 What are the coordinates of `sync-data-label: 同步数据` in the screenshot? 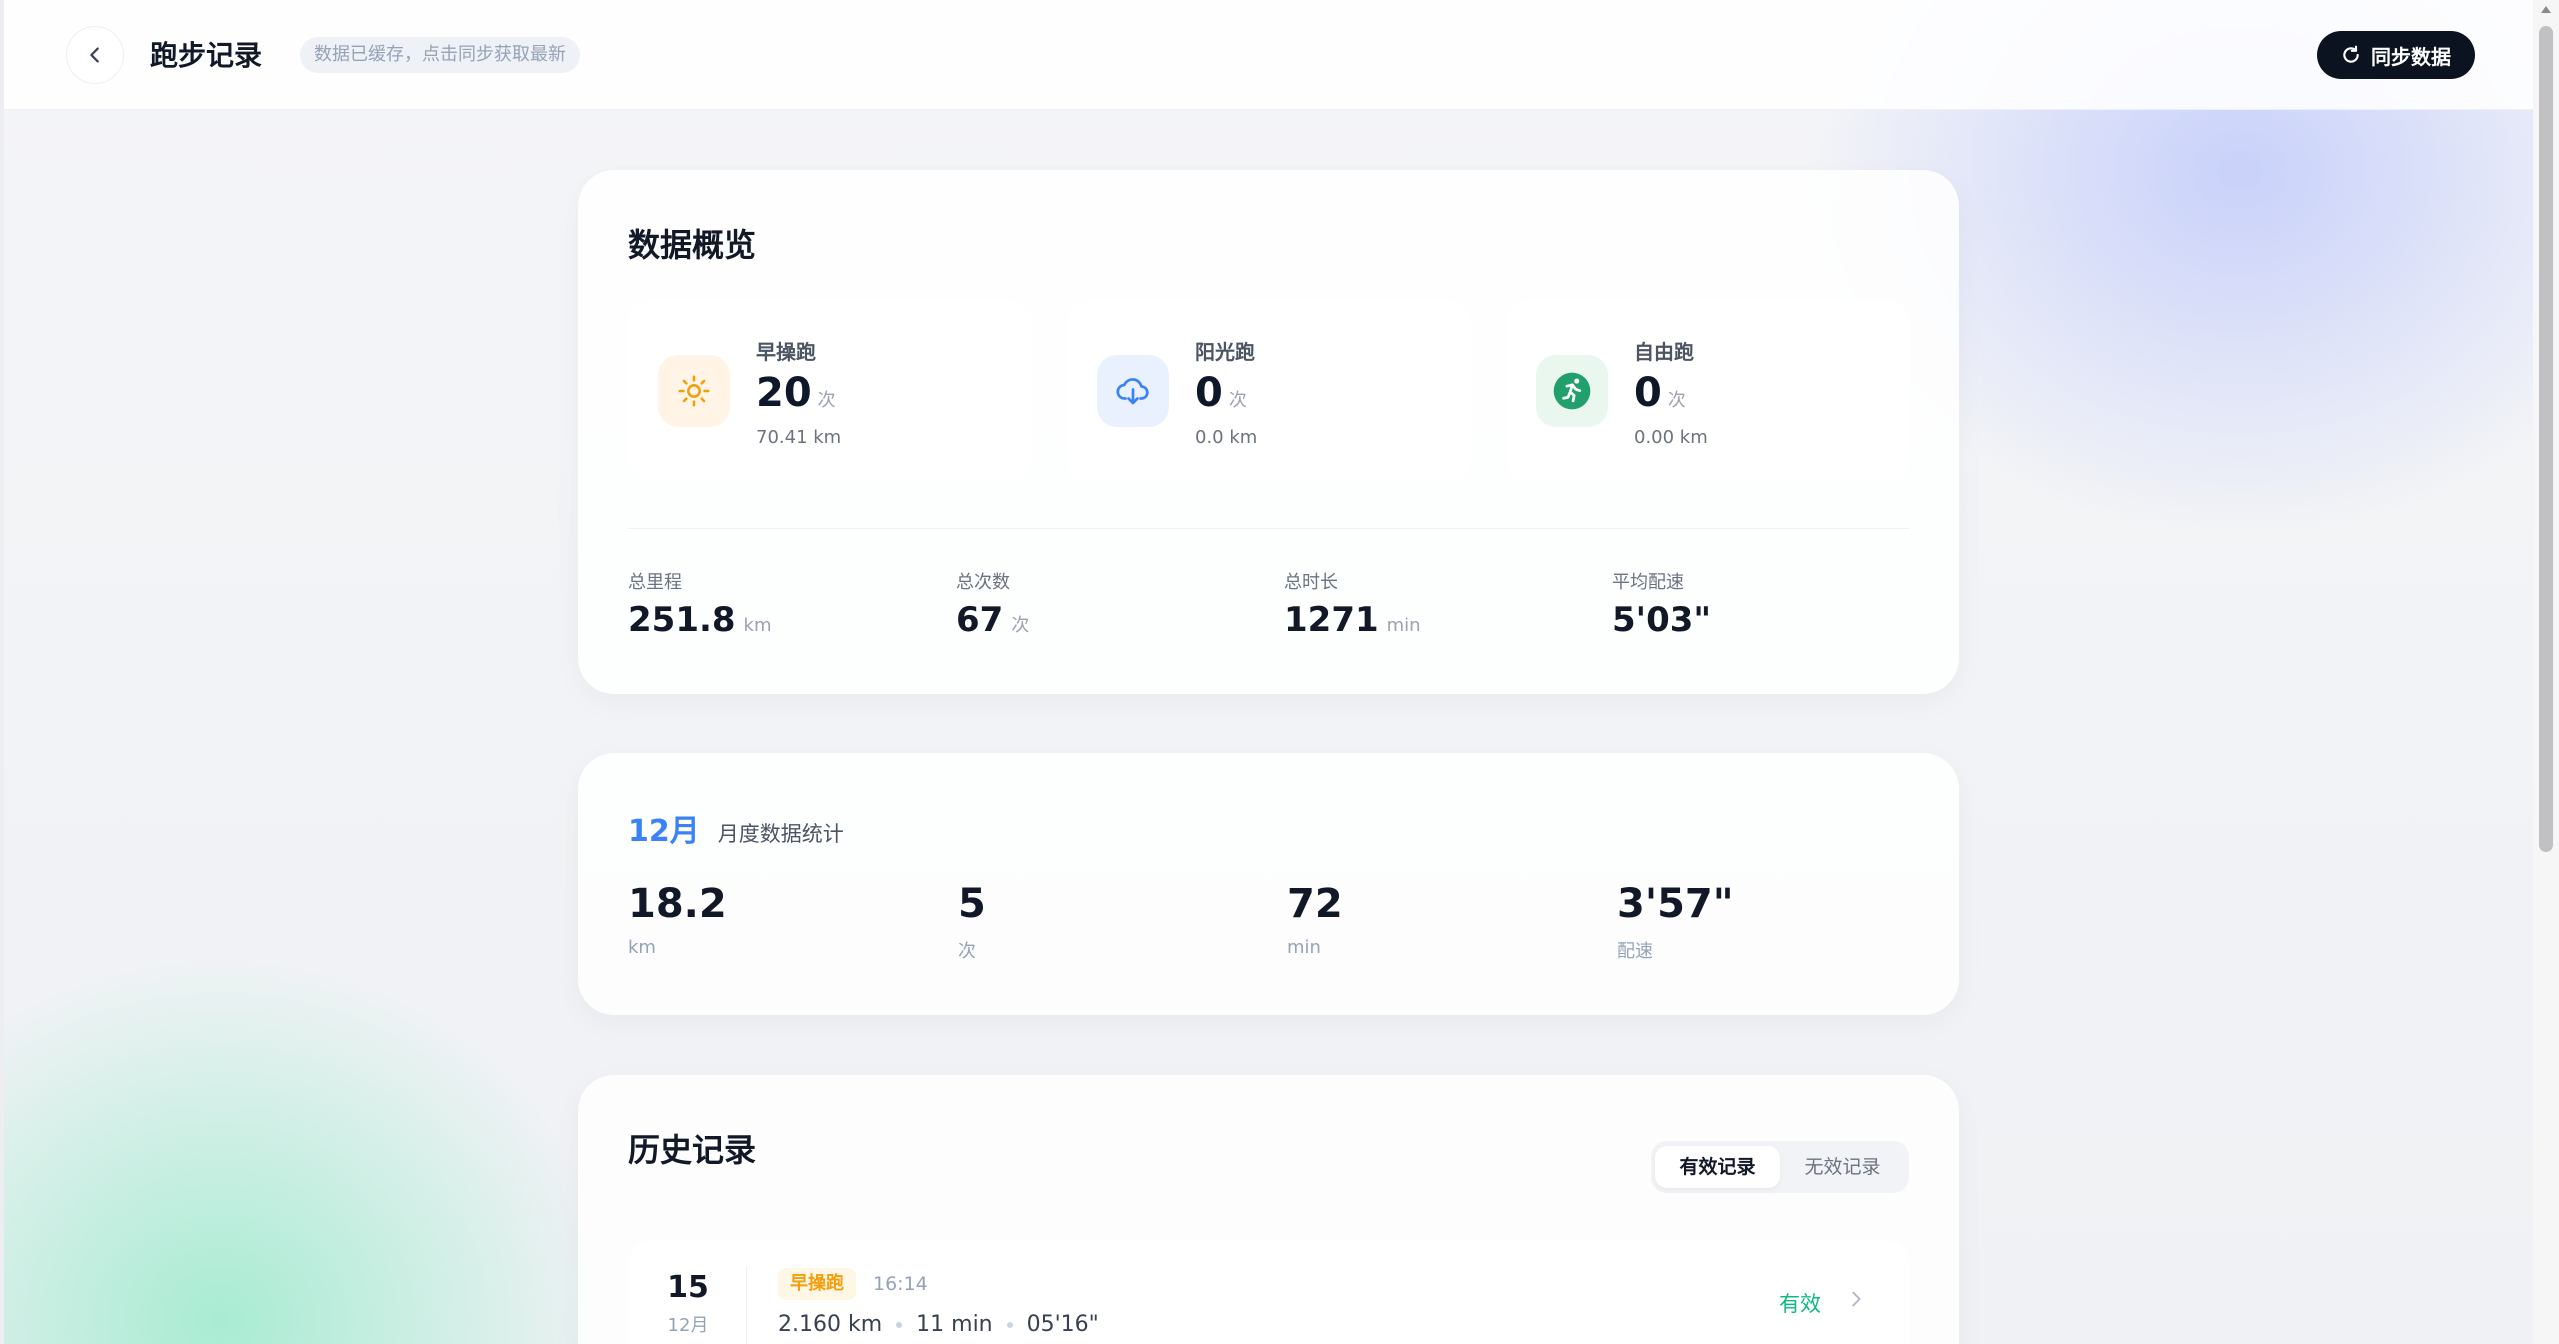 It's located at (2411, 56).